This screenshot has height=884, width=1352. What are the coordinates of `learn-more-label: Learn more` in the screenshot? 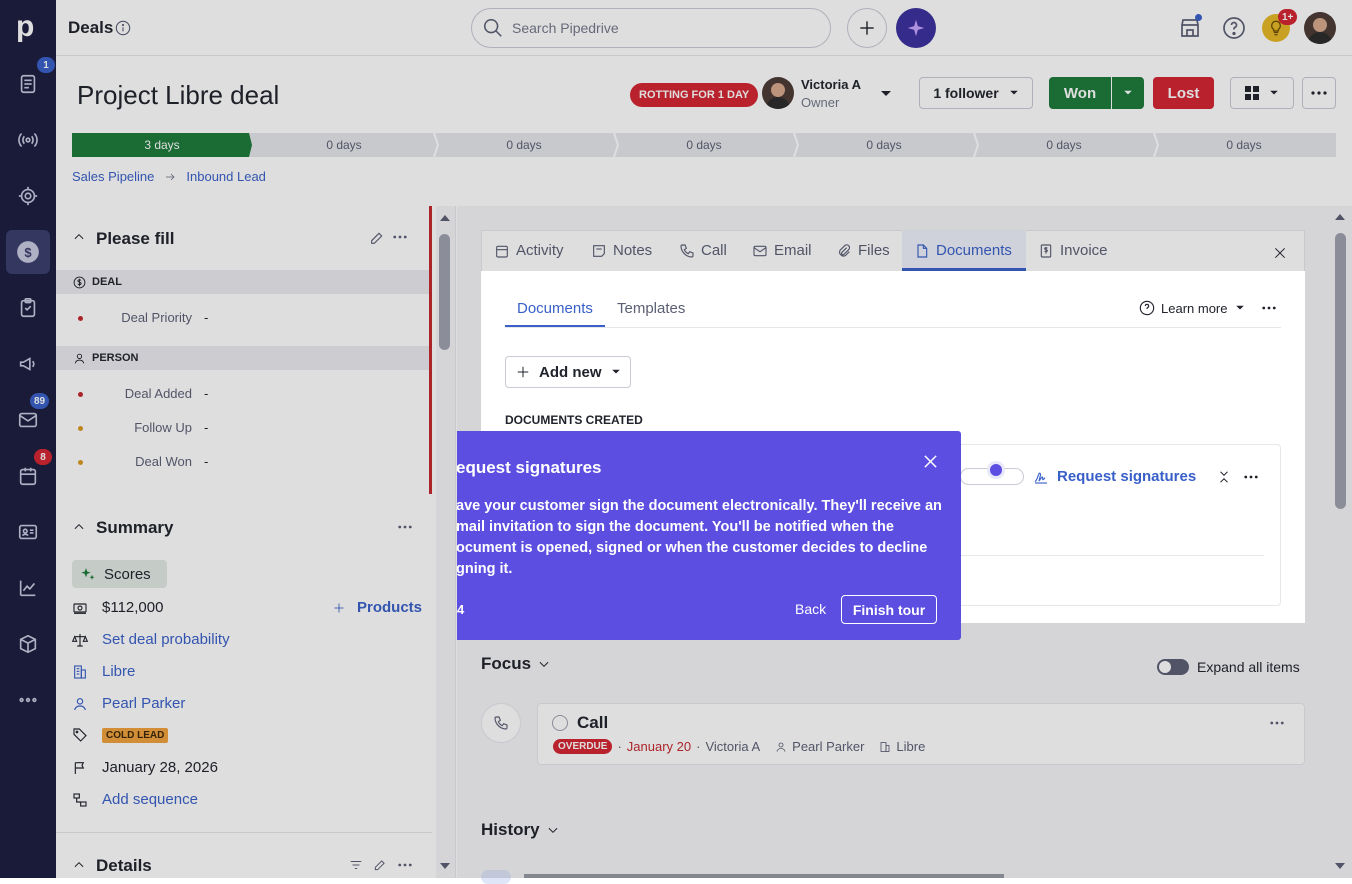 It's located at (1194, 308).